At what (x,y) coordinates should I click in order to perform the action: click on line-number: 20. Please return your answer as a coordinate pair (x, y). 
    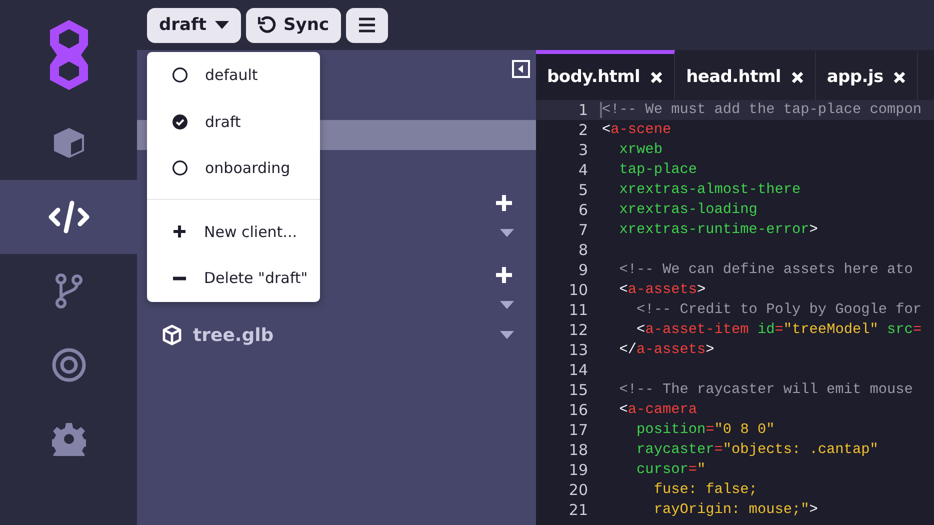
    Looking at the image, I should click on (578, 490).